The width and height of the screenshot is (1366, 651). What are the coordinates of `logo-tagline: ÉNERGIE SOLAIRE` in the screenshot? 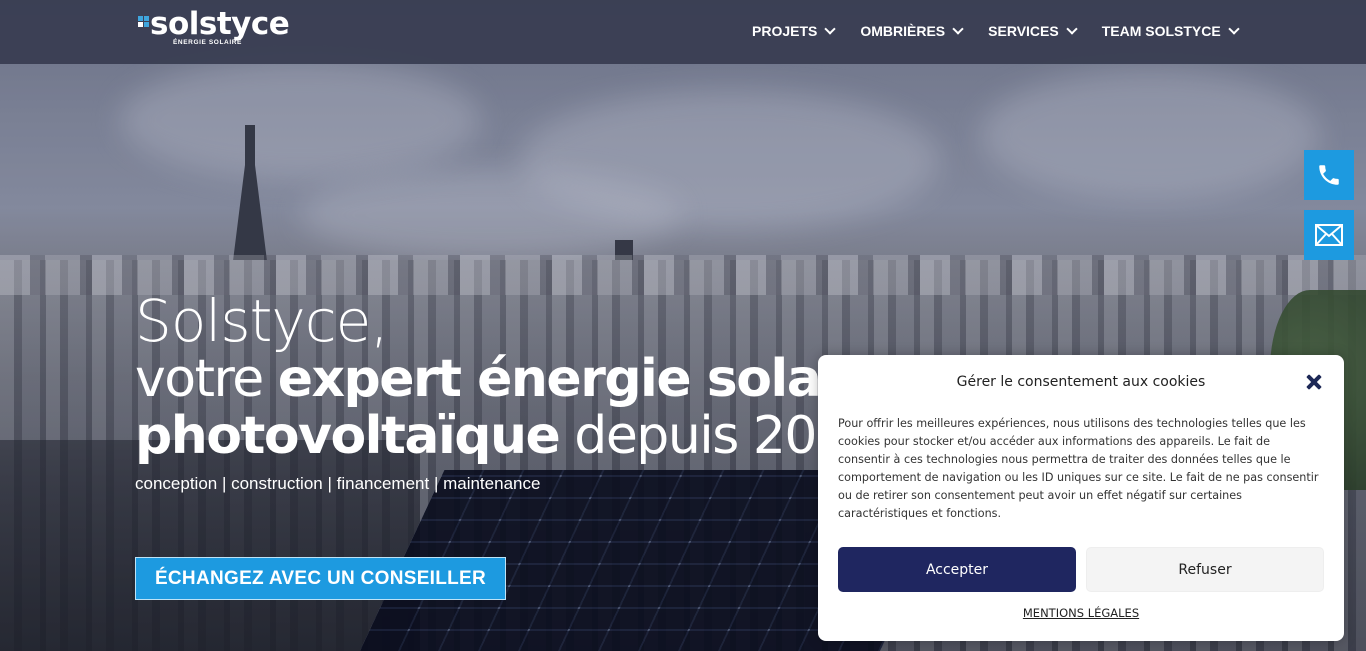 It's located at (207, 42).